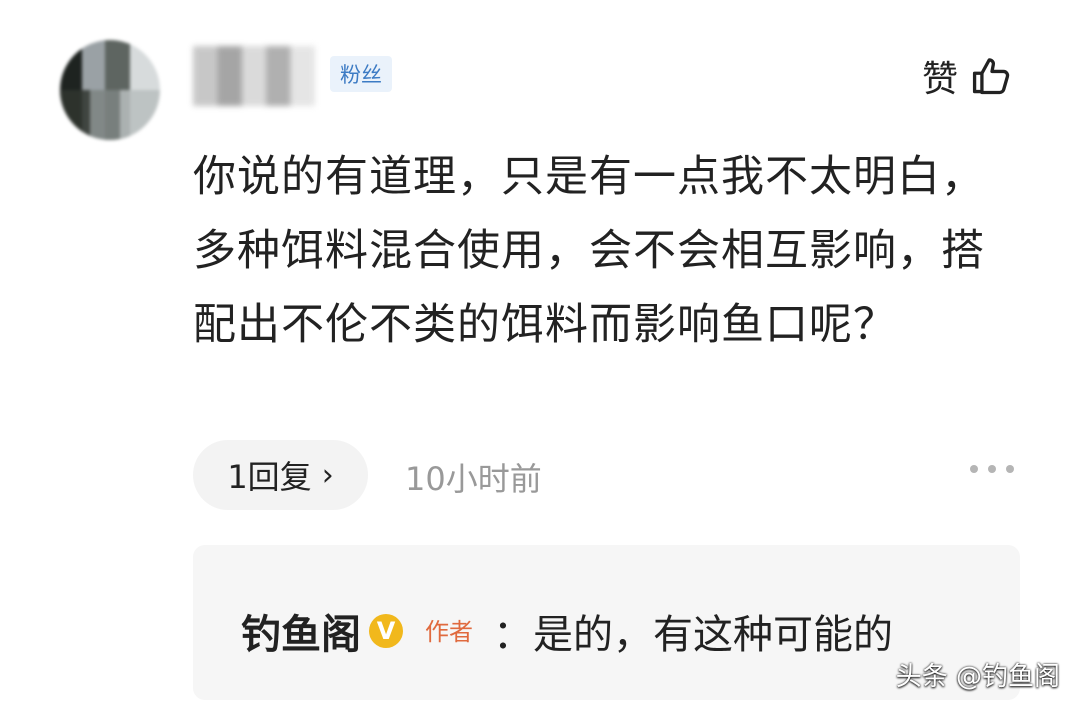 This screenshot has width=1080, height=711. I want to click on reply-text: ：是的，有这种可能的, so click(693, 635).